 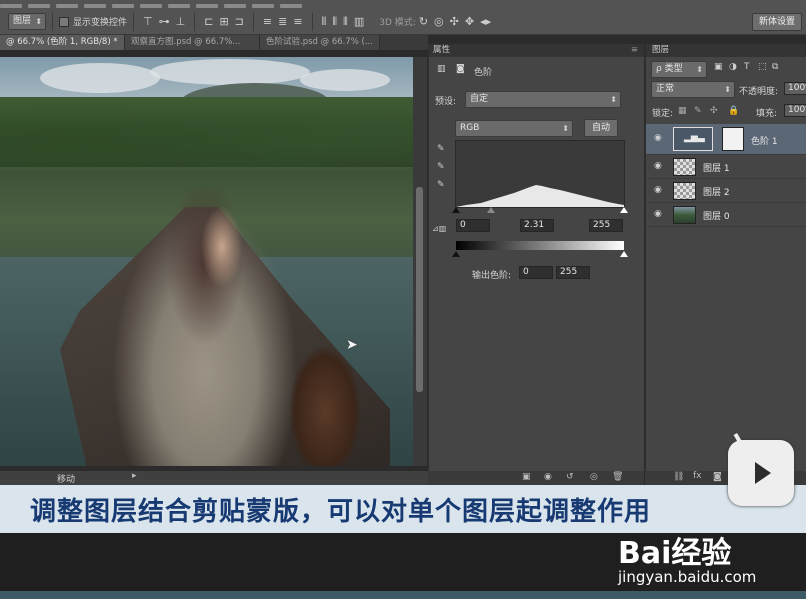 I want to click on distribute-middle-icon: ≣, so click(x=282, y=21).